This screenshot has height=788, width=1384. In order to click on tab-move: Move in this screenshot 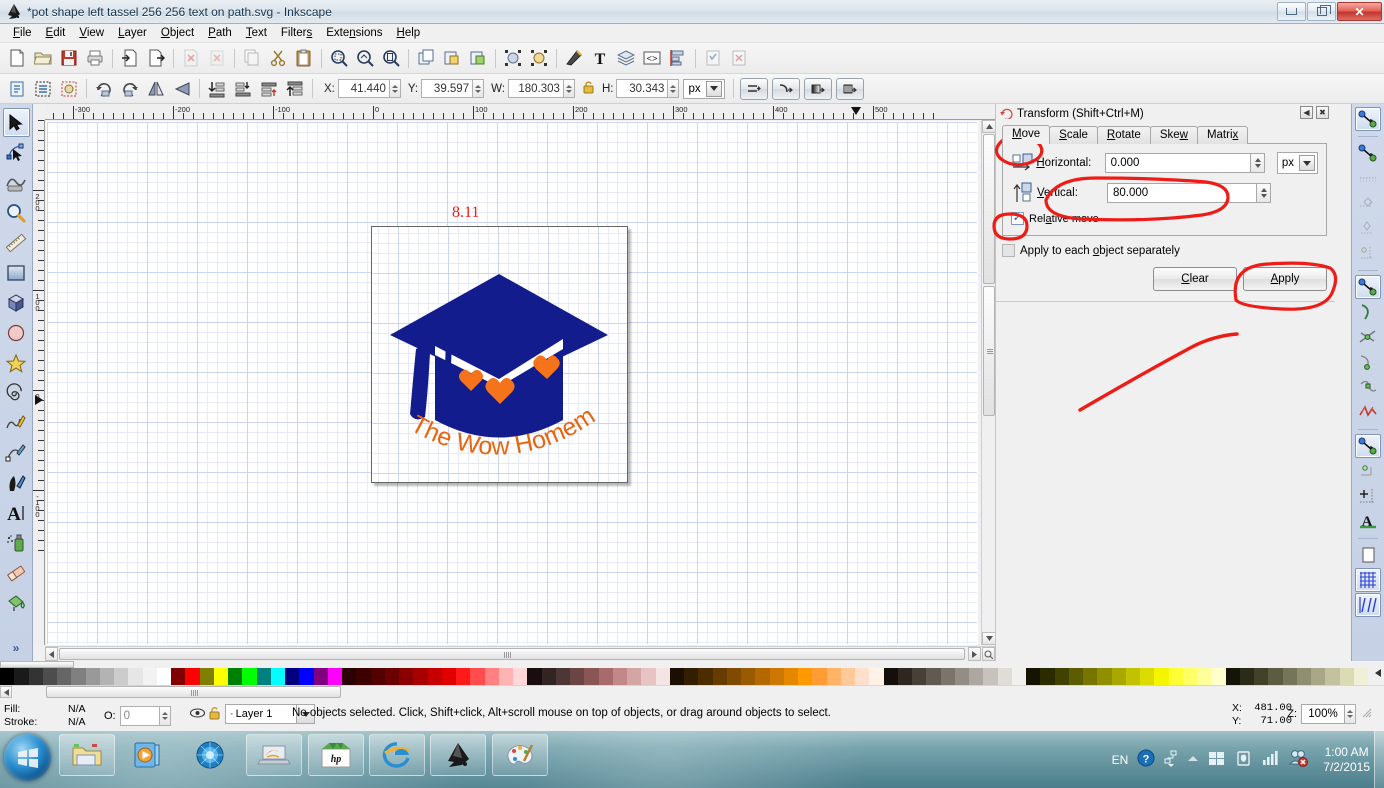, I will do `click(1026, 134)`.